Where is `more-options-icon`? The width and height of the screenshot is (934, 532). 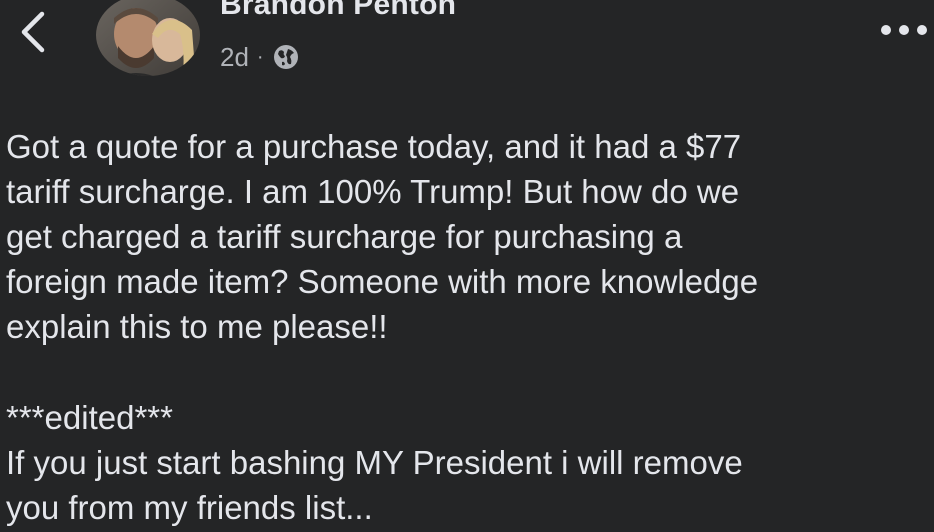 more-options-icon is located at coordinates (904, 30).